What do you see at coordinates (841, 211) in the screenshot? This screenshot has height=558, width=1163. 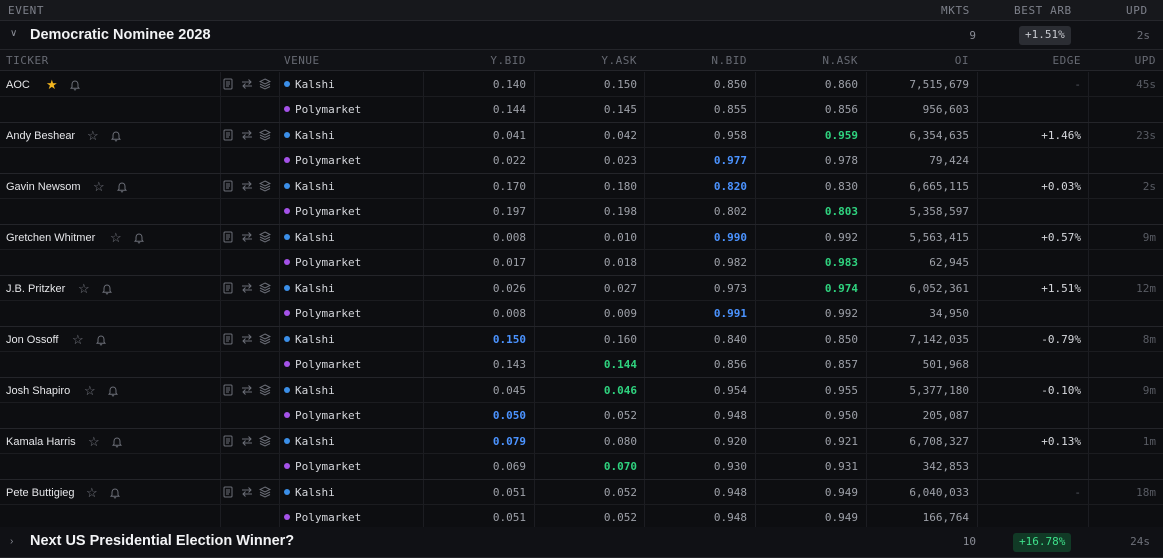 I see `cell-nask: 0.803` at bounding box center [841, 211].